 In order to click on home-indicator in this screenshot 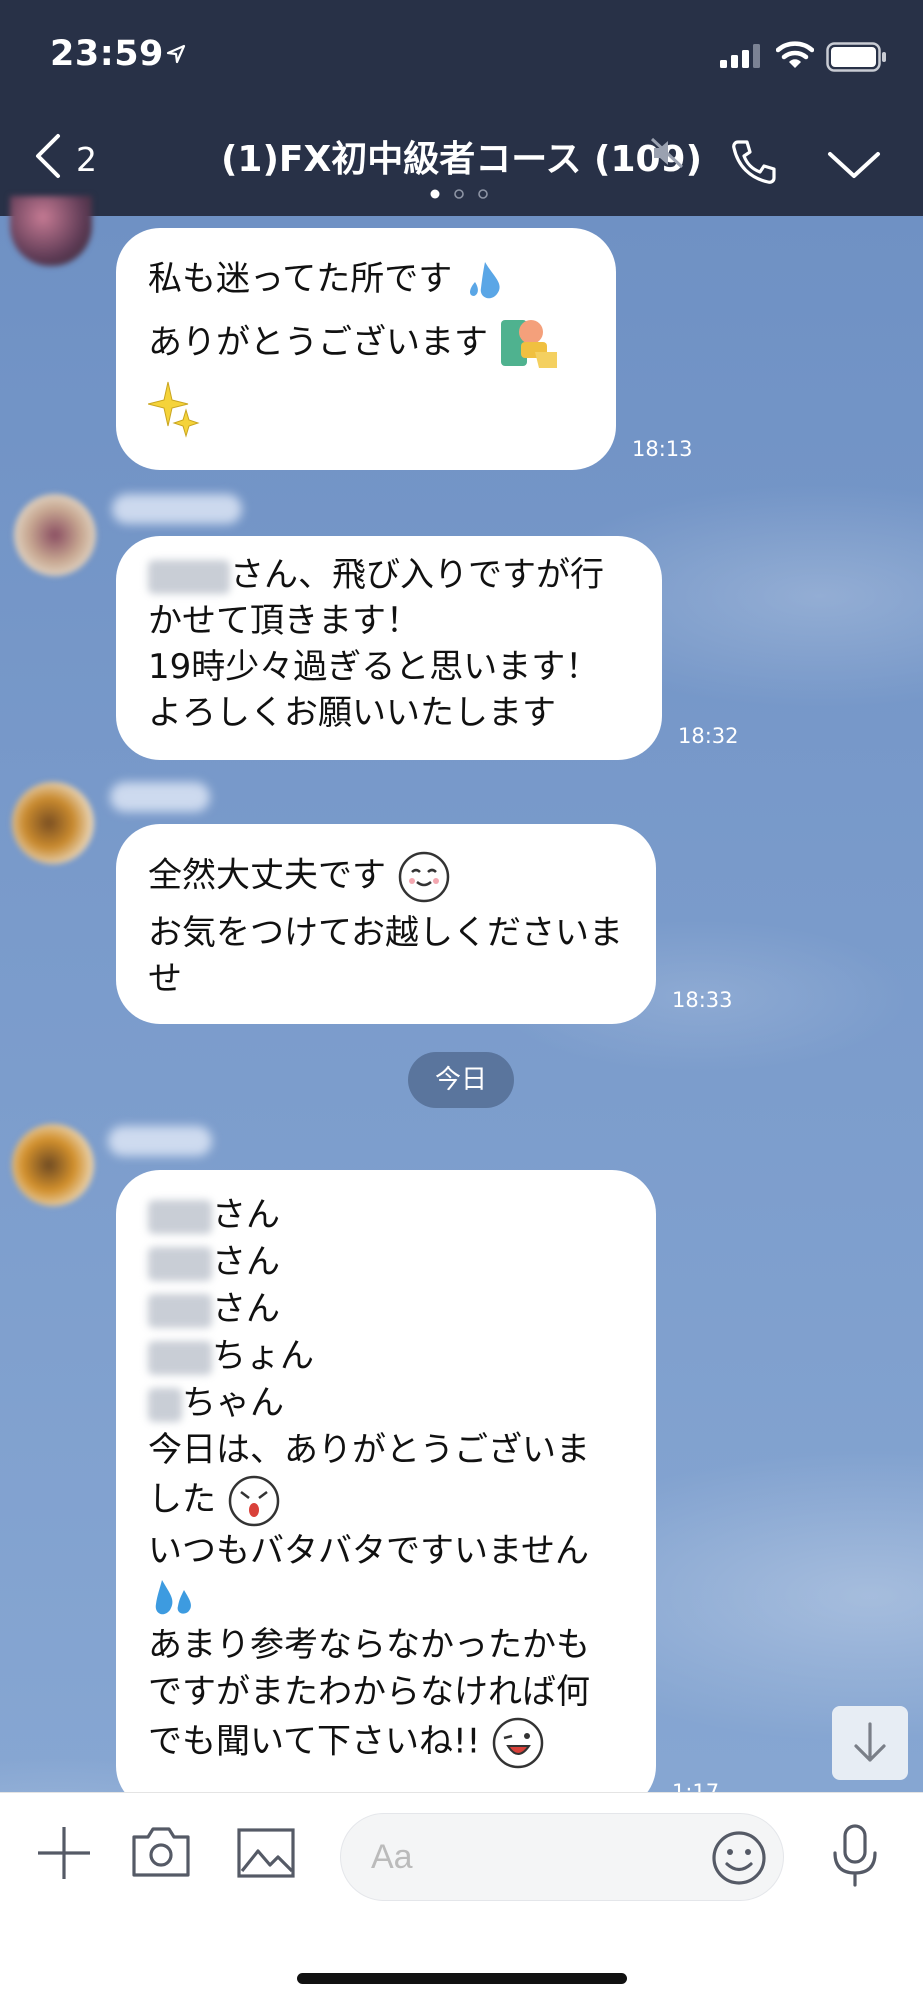, I will do `click(462, 1978)`.